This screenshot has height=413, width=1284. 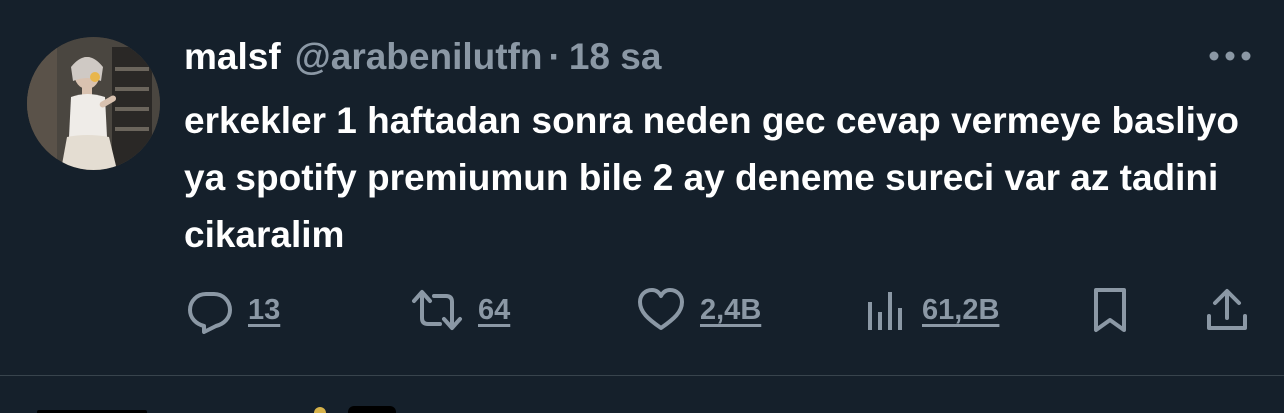 I want to click on heart-icon, so click(x=661, y=310).